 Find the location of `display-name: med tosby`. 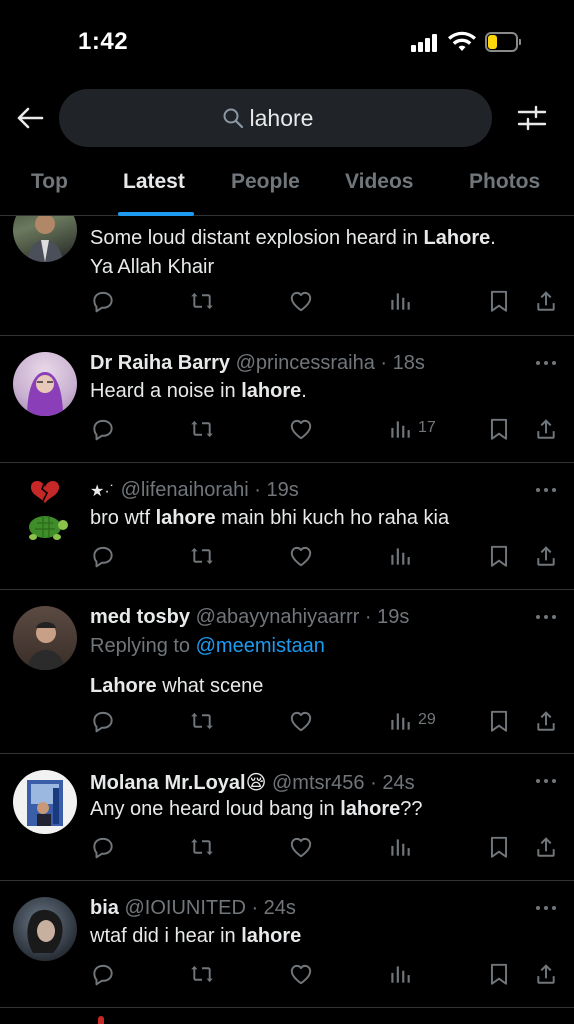

display-name: med tosby is located at coordinates (140, 617).